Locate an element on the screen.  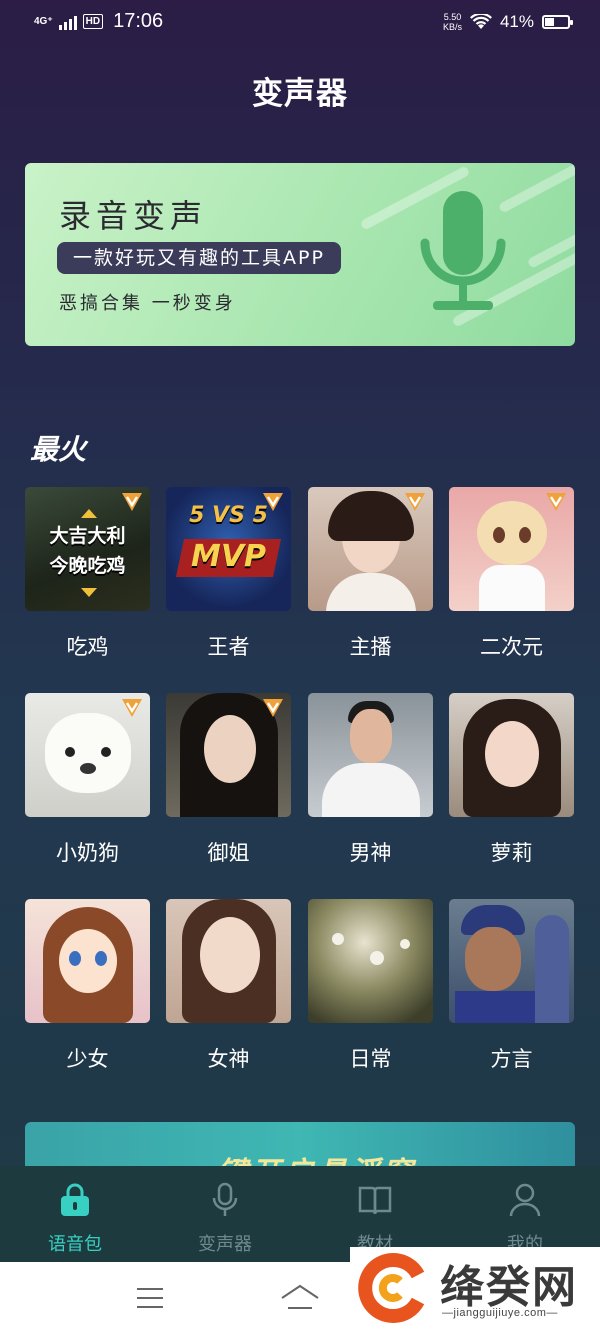
watermark-name: 绛癸网 is located at coordinates (509, 1287).